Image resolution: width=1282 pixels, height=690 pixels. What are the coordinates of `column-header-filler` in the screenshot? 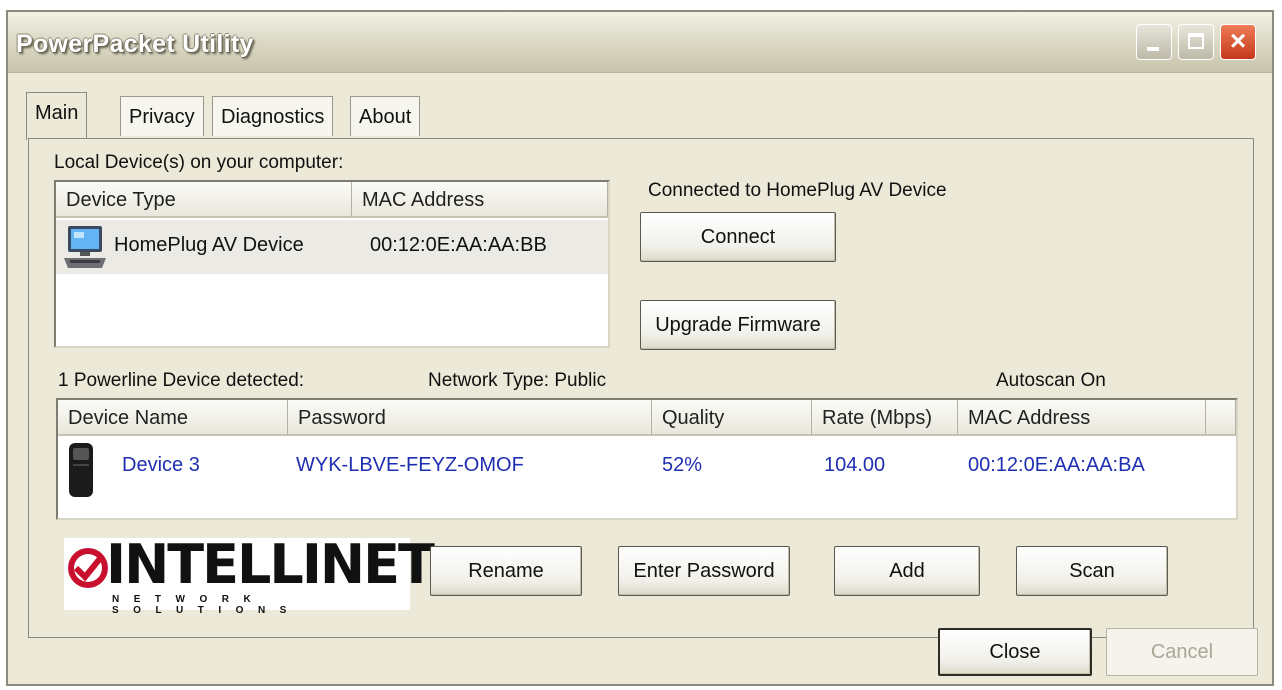 It's located at (1221, 418).